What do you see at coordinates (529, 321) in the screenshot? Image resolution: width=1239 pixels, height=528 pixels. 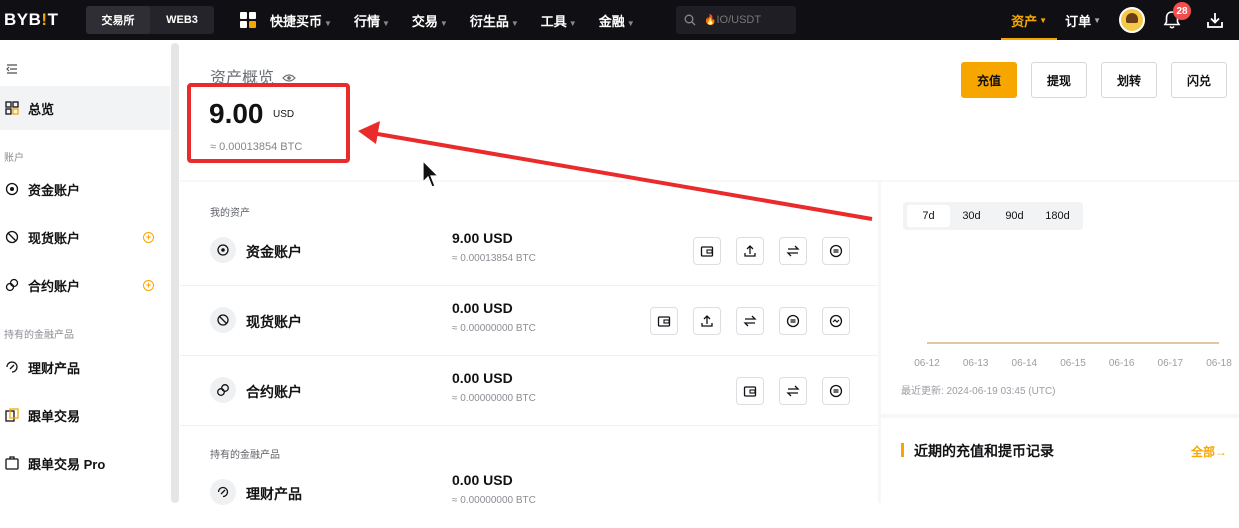 I see `table-row: 现货账户 0.00 USD ≈ 0.00000000 BTC` at bounding box center [529, 321].